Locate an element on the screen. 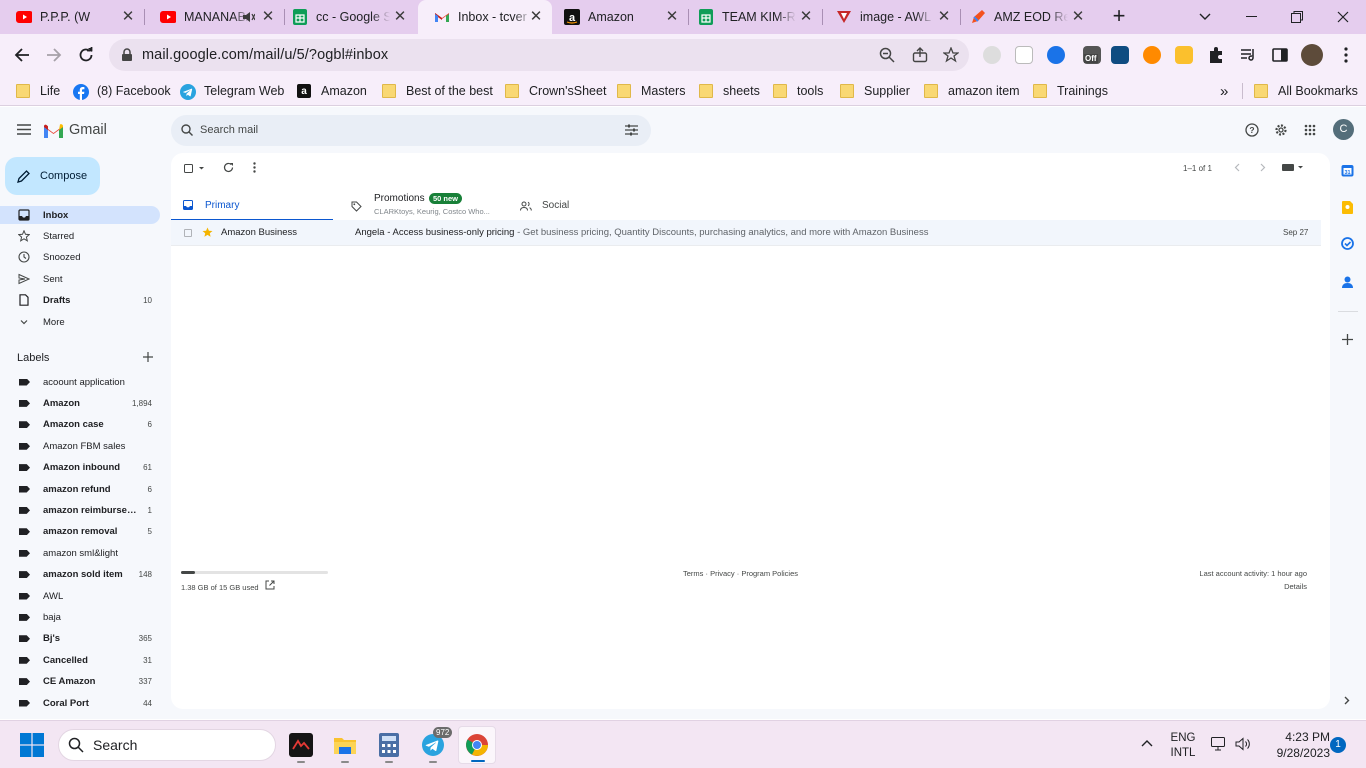 This screenshot has width=1366, height=768. bookmark-folder: tools is located at coordinates (798, 91).